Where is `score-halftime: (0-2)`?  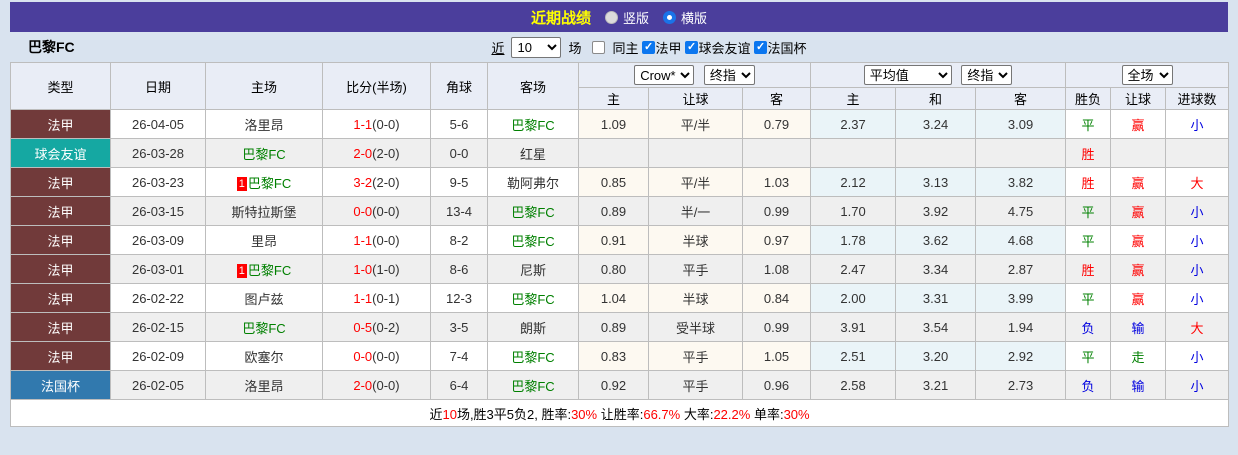 score-halftime: (0-2) is located at coordinates (386, 327).